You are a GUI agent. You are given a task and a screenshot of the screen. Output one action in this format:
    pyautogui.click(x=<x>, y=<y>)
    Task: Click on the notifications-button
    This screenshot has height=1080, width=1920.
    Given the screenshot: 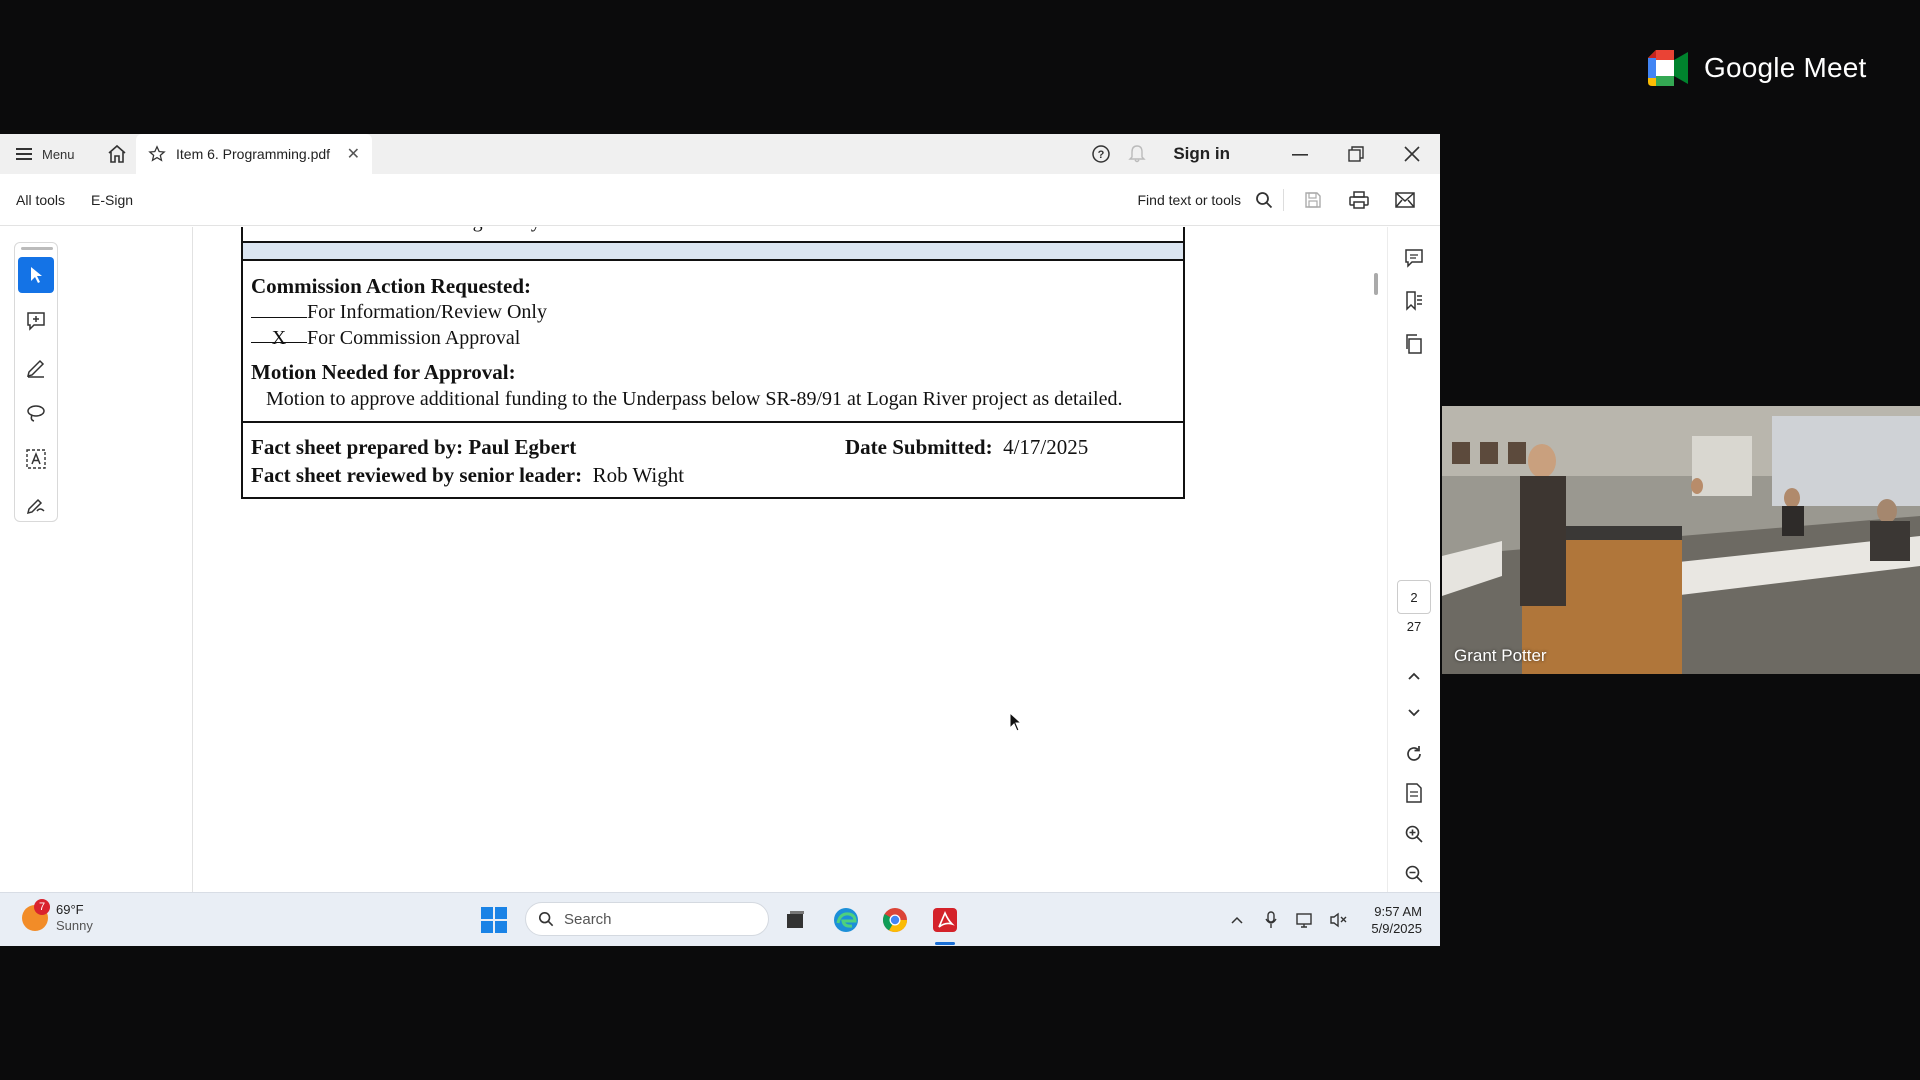 What is the action you would take?
    pyautogui.click(x=1137, y=154)
    